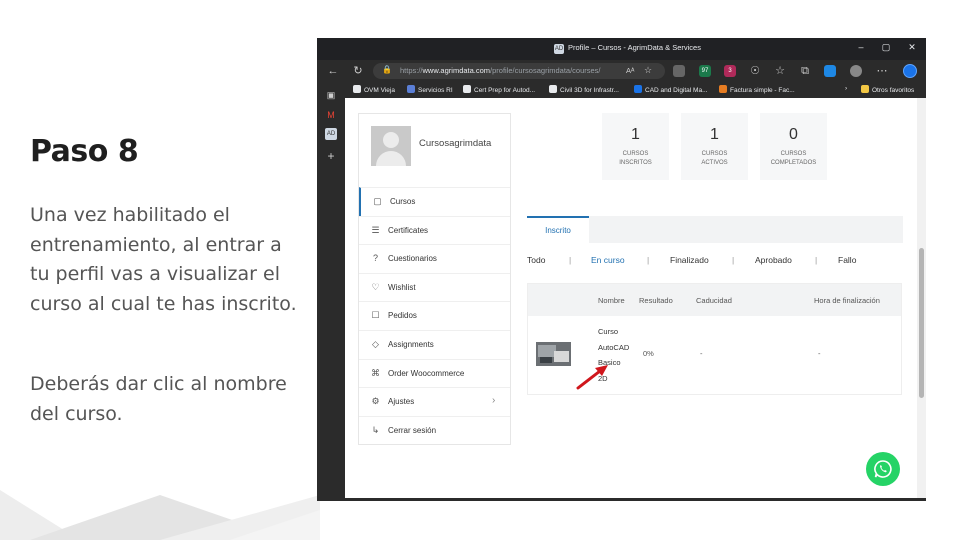 The image size is (960, 540). I want to click on menu-item-cuestionarios: ? Cuestionarios, so click(434, 258).